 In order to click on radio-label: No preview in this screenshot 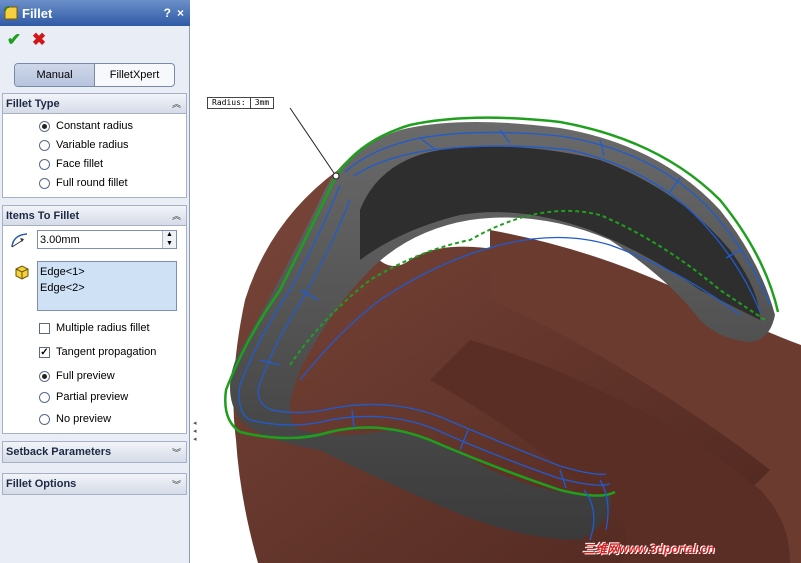, I will do `click(84, 419)`.